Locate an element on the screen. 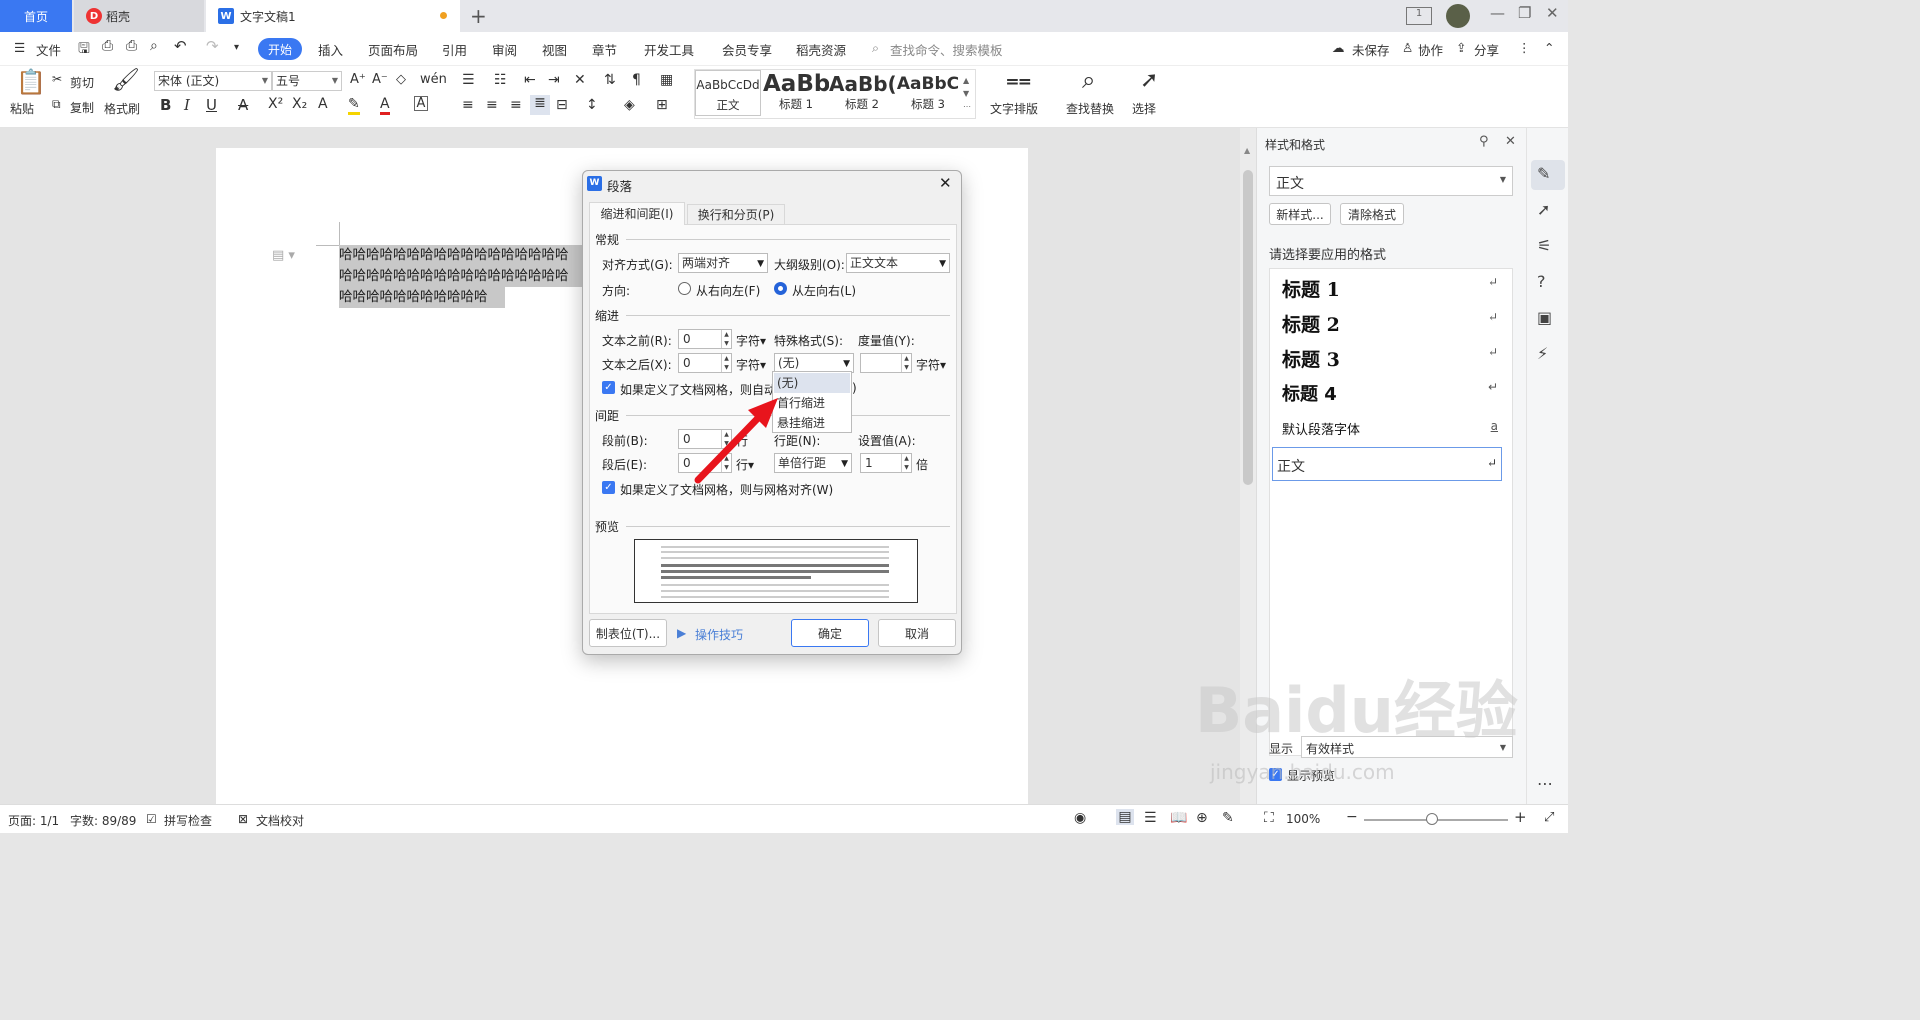 Image resolution: width=1920 pixels, height=1020 pixels. align-center-icon: ≡ is located at coordinates (492, 105).